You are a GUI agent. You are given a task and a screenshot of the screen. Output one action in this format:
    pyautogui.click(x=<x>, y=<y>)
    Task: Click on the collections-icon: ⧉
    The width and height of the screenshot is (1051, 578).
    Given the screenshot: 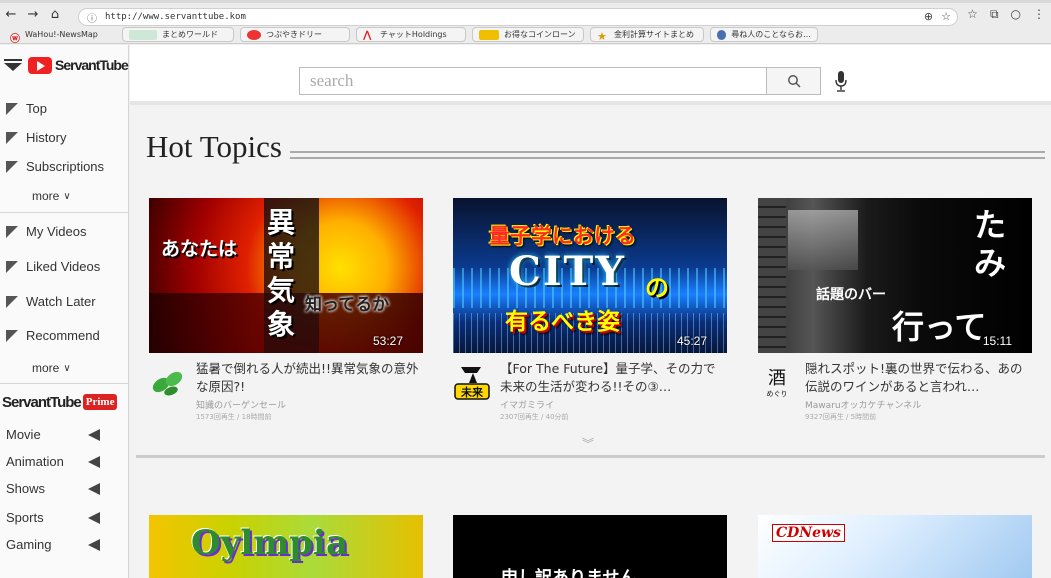 What is the action you would take?
    pyautogui.click(x=994, y=14)
    